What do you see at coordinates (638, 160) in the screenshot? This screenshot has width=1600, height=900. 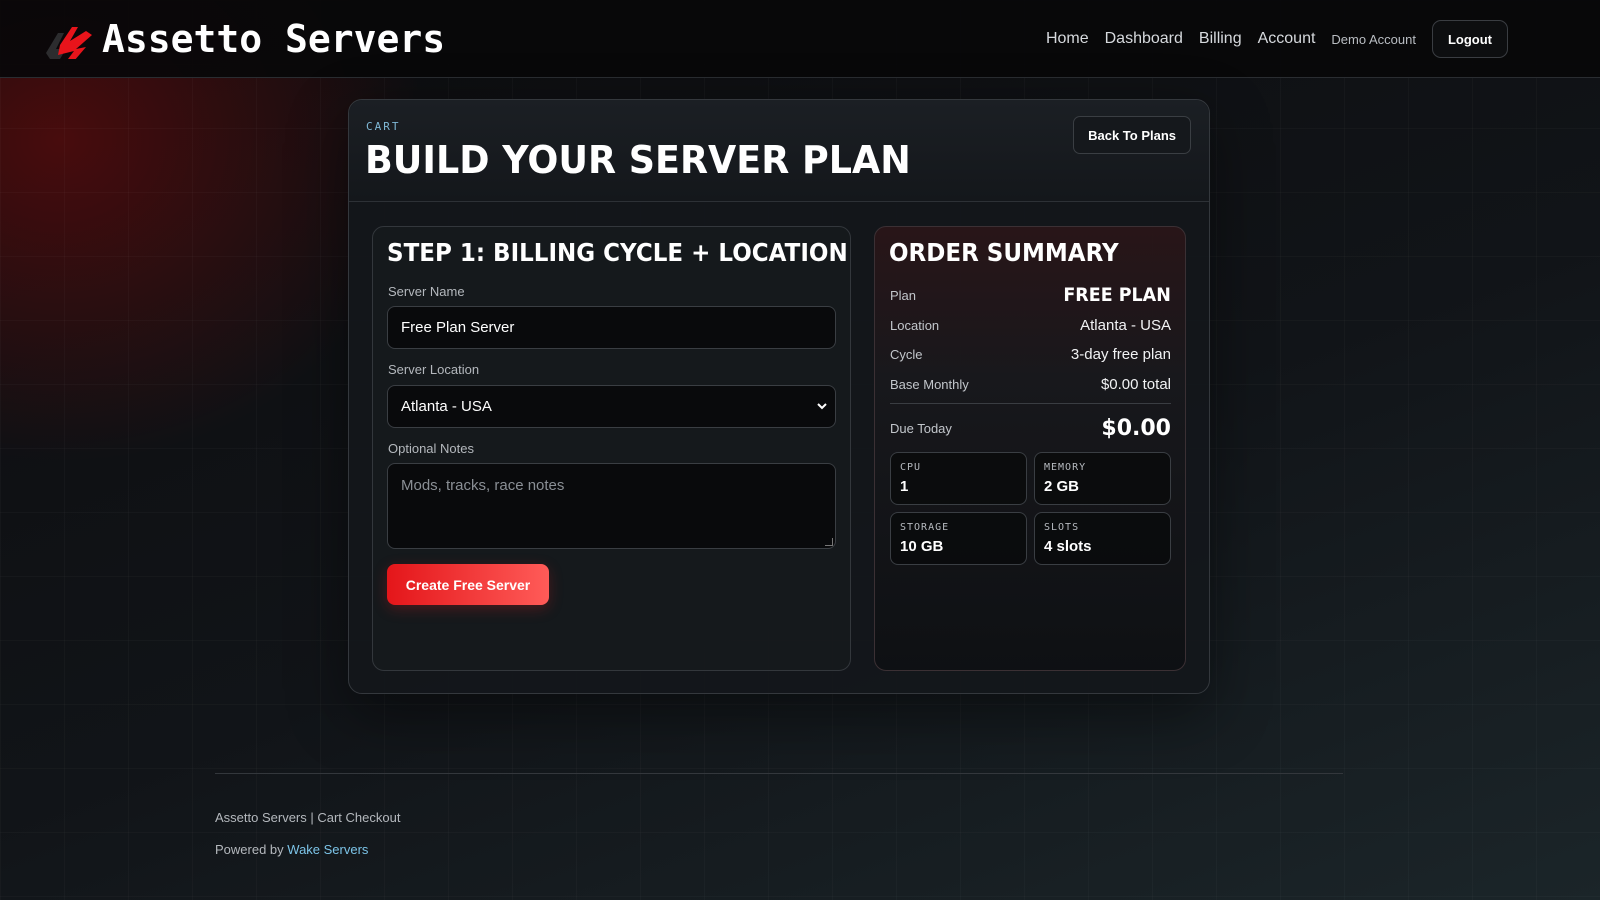 I see `page-title: BUILD YOUR SERVER PLAN` at bounding box center [638, 160].